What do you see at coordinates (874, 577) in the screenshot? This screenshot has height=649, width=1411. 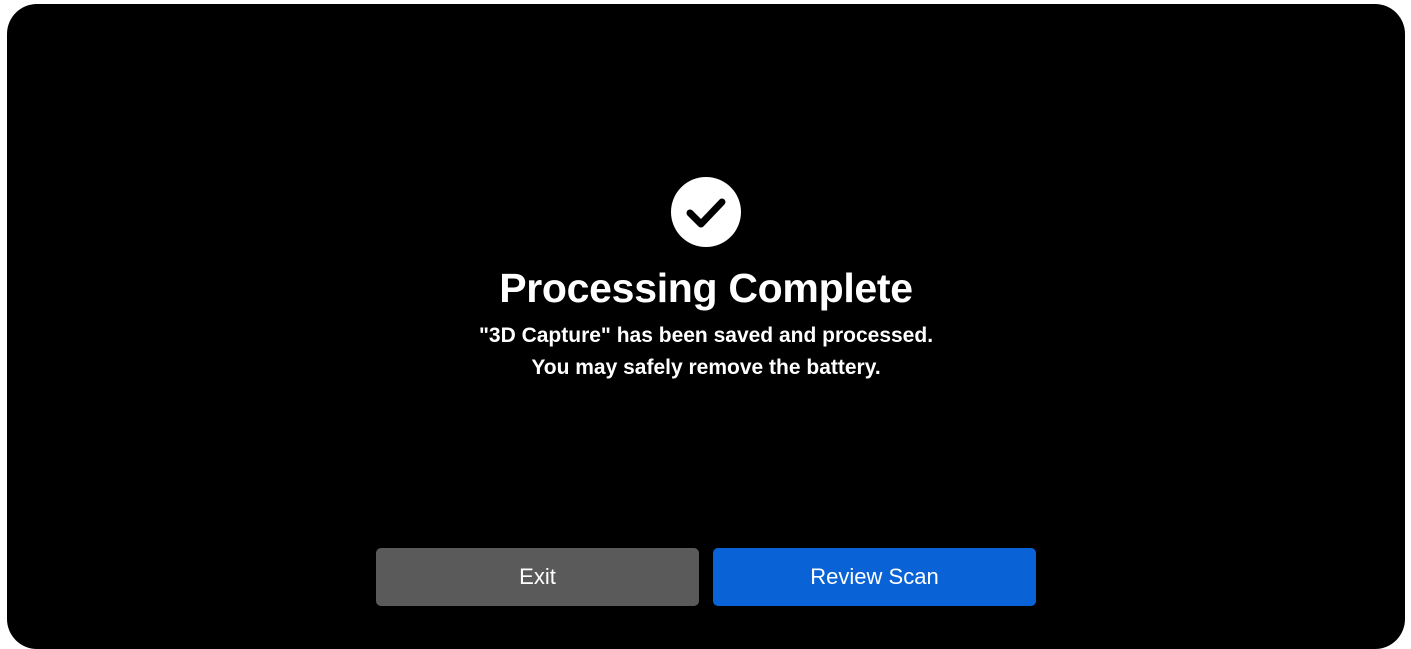 I see `review-scan-button: Review Scan` at bounding box center [874, 577].